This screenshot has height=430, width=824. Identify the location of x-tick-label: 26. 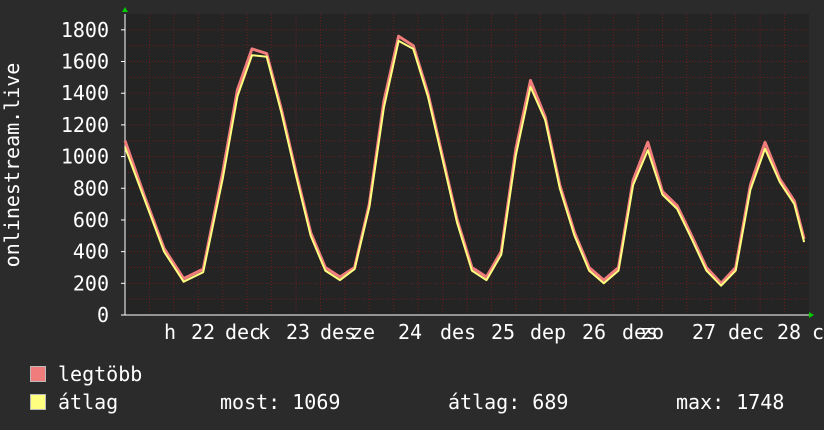
(594, 332).